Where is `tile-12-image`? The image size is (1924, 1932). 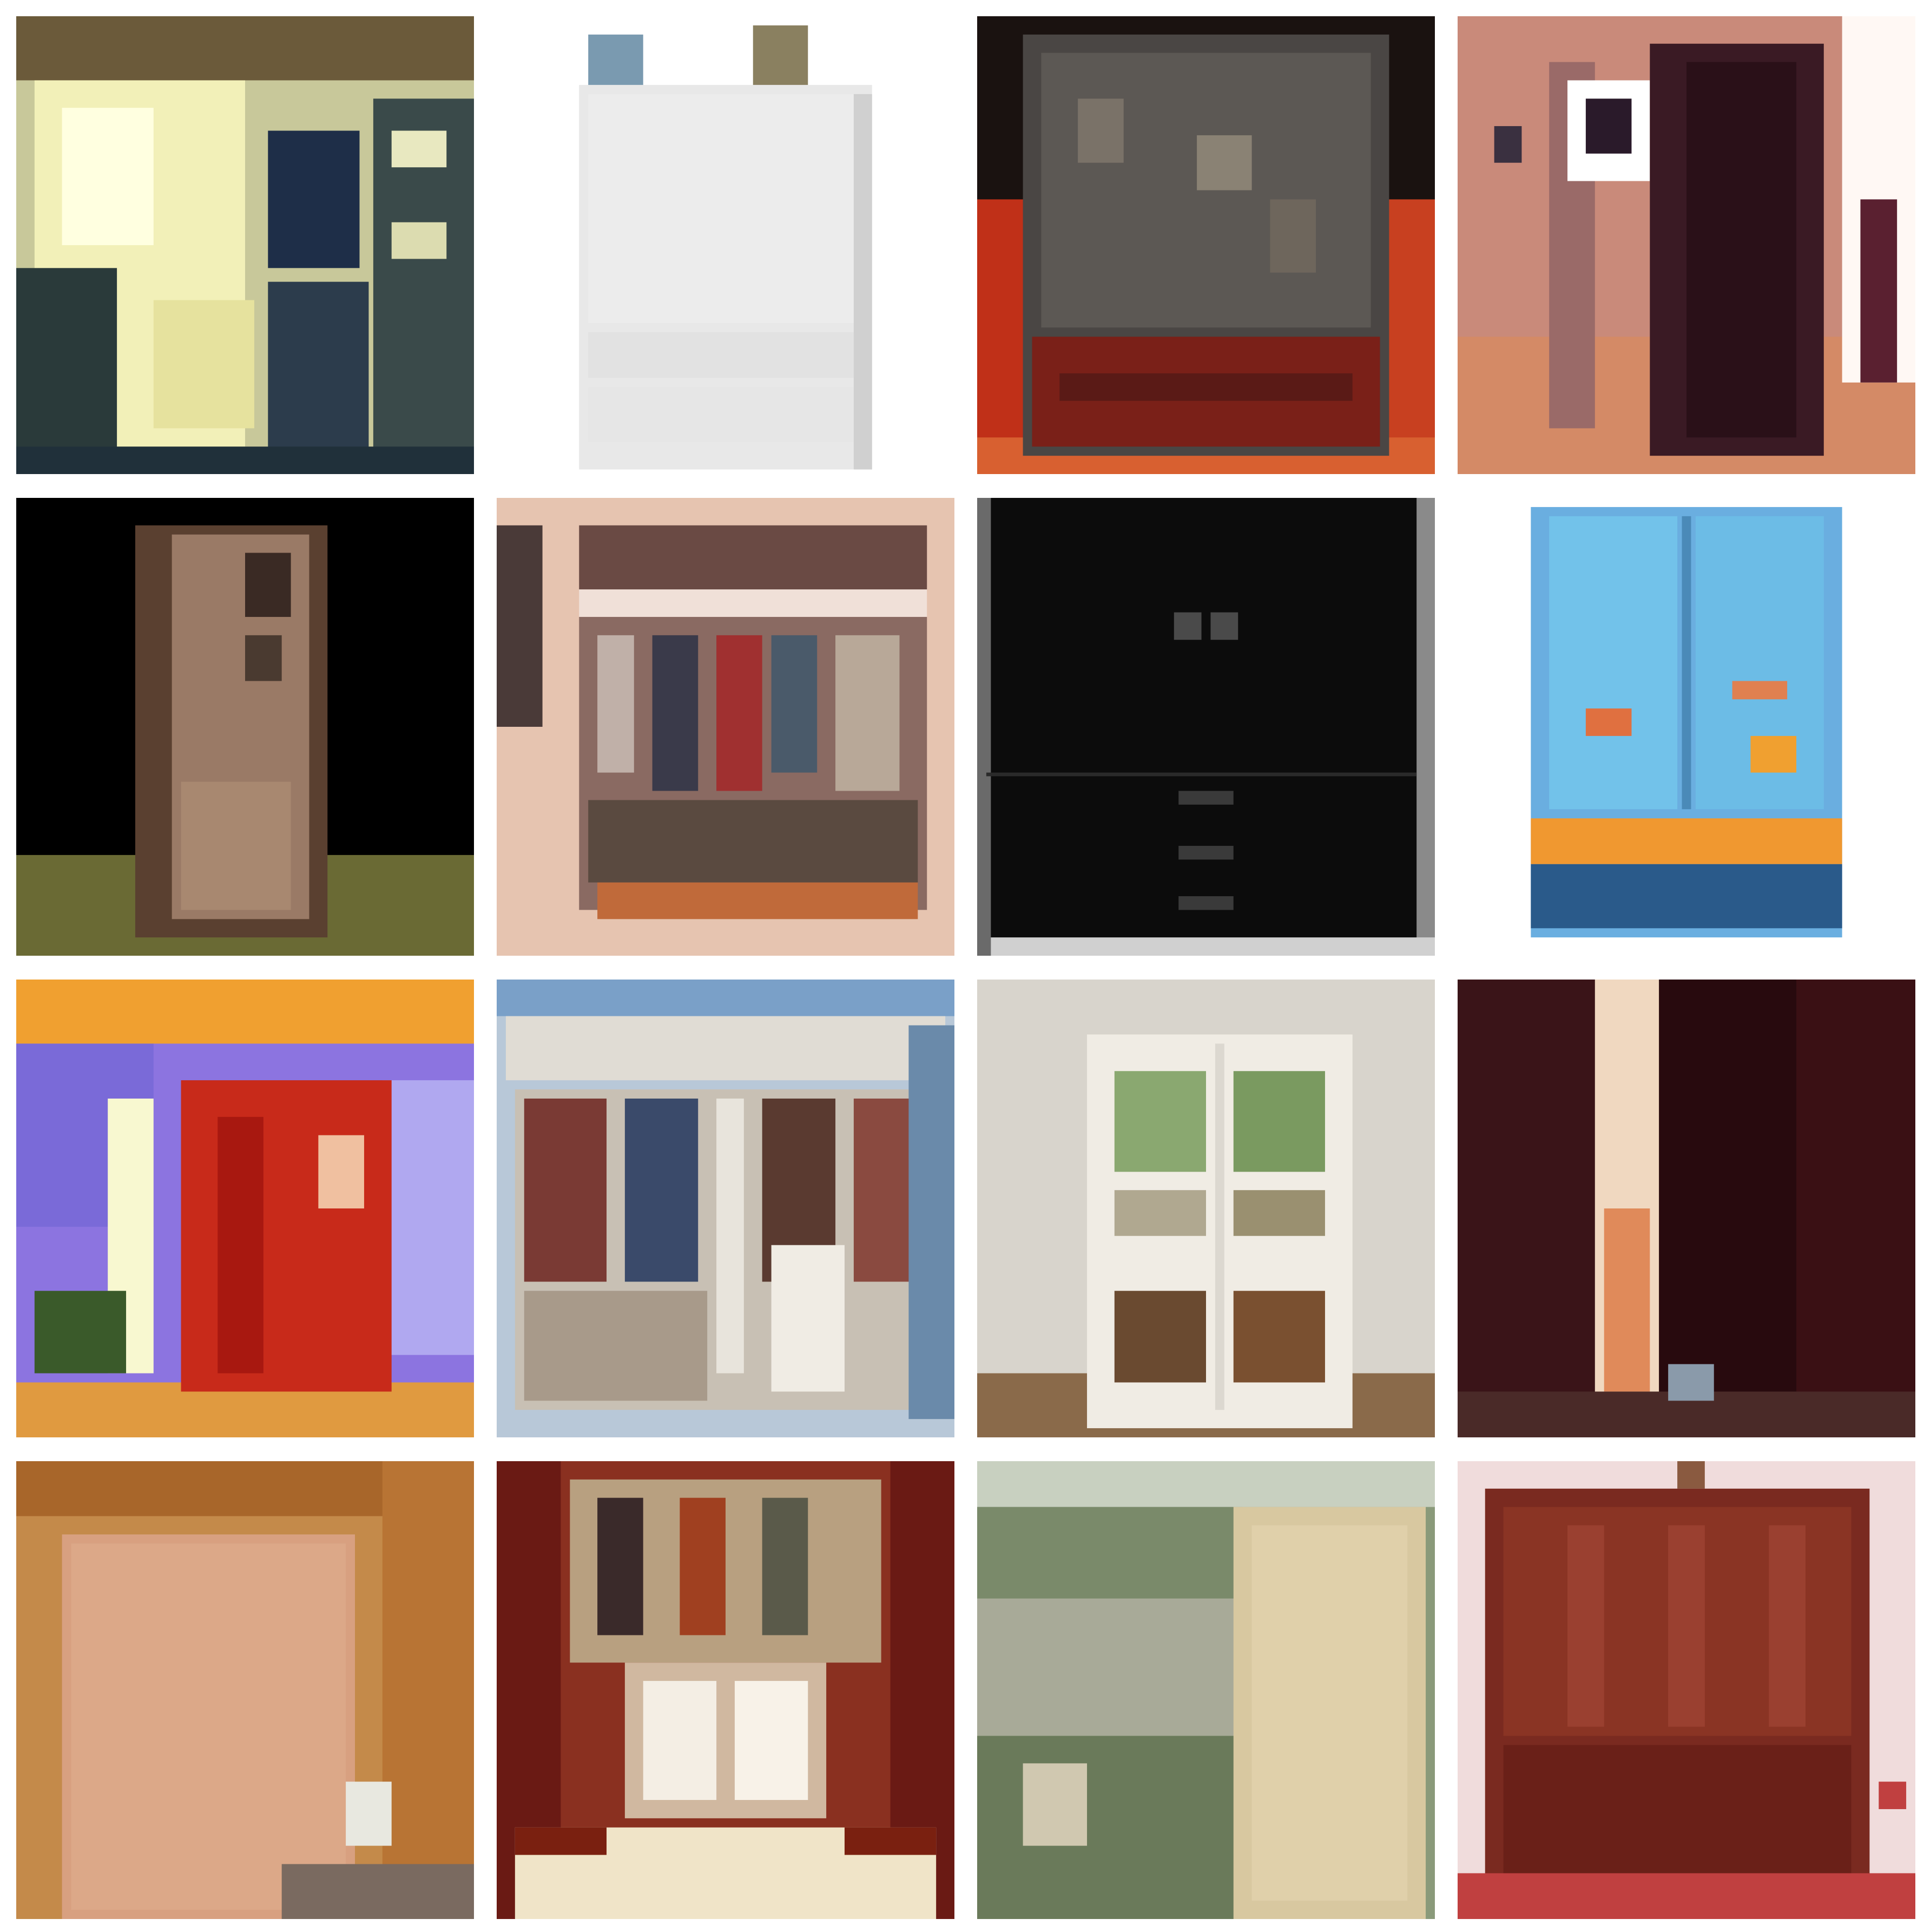
tile-12-image is located at coordinates (1686, 1208).